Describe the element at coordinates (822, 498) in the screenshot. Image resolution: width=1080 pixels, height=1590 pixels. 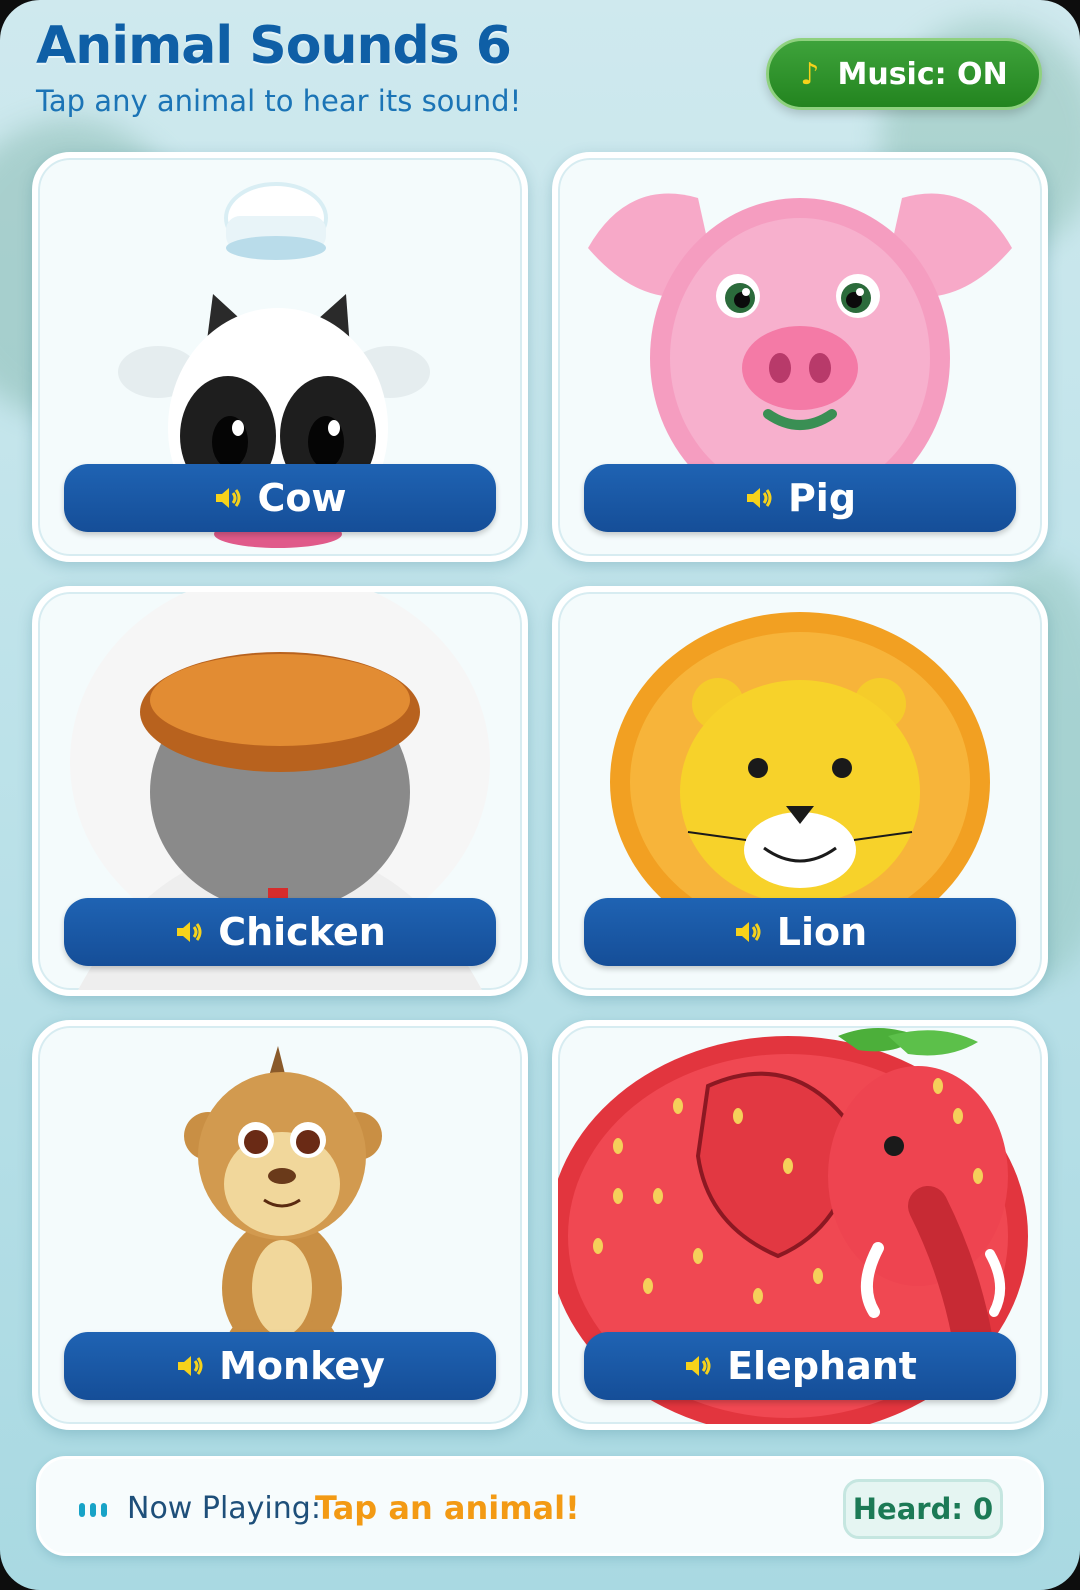
I see `animal-name-label: Pig` at that location.